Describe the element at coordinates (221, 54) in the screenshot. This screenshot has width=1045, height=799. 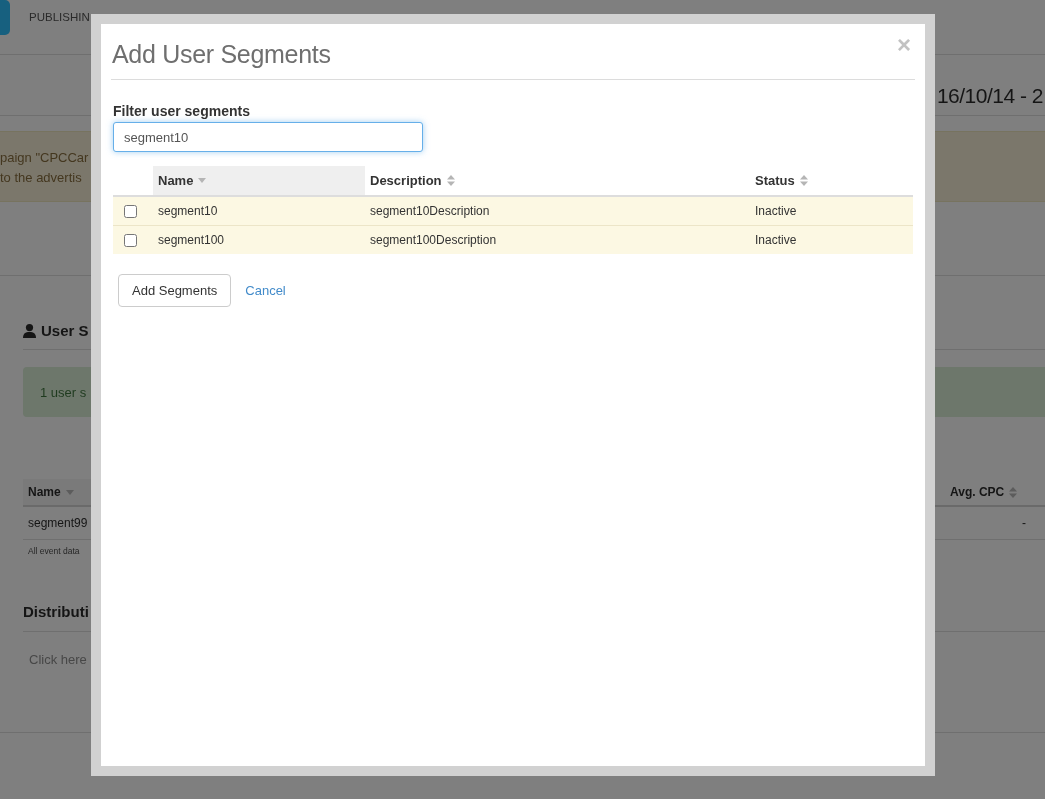
I see `dialog-title: Add User Segments` at that location.